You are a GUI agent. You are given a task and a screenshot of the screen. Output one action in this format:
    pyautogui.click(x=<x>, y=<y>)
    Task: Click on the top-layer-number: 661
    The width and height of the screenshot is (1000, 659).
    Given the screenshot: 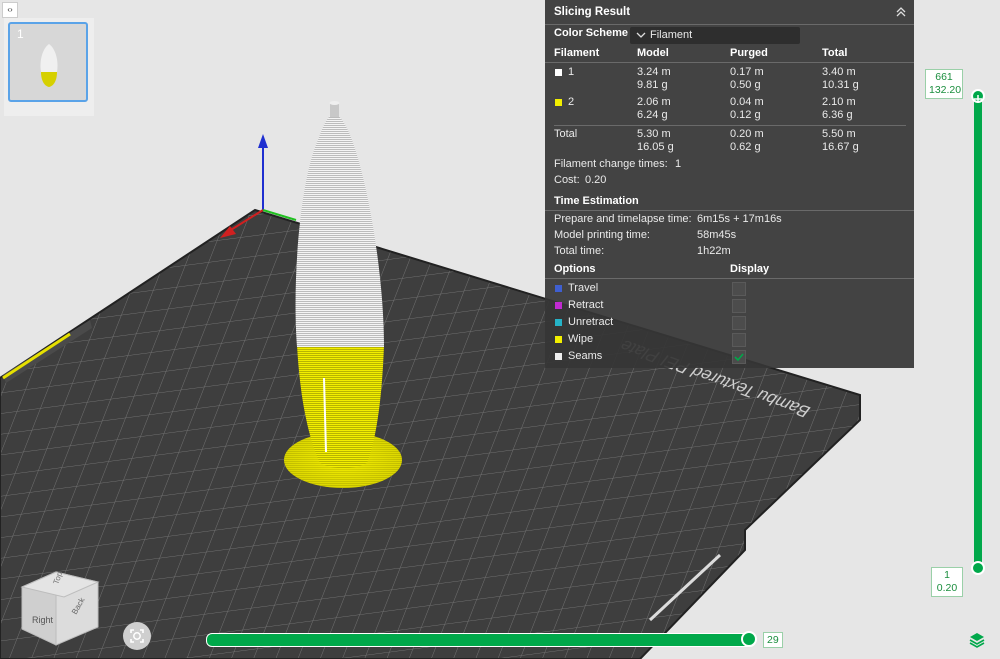 What is the action you would take?
    pyautogui.click(x=944, y=77)
    